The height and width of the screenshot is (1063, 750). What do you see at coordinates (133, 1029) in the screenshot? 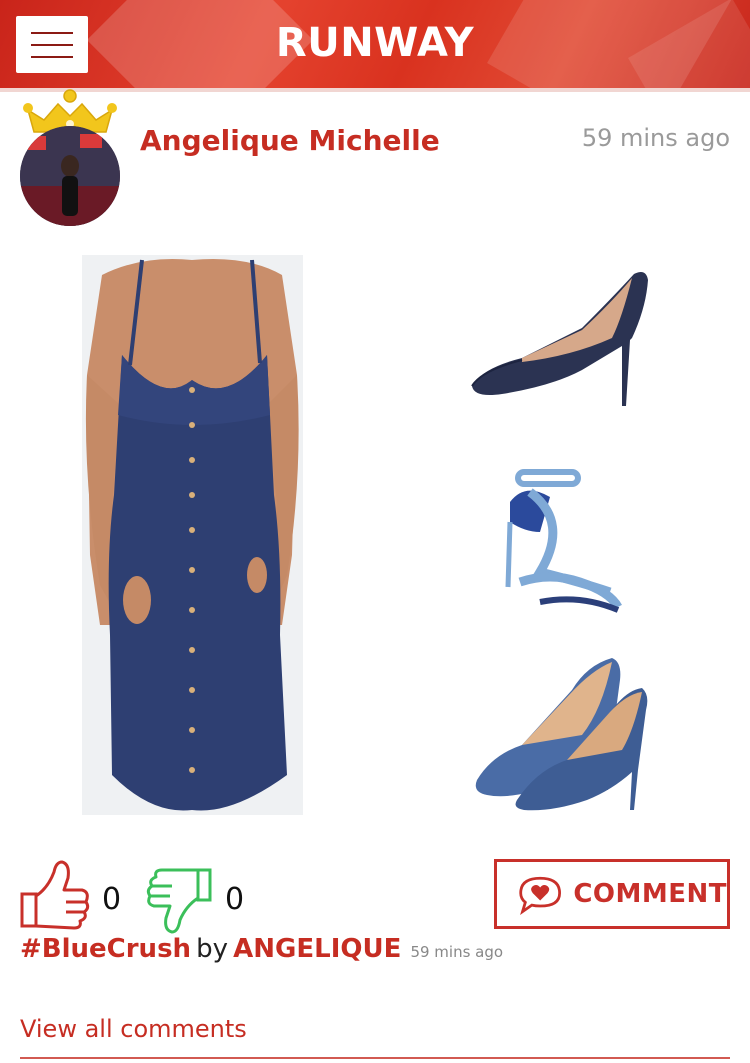
I see `view-all-comments-link: View all comments` at bounding box center [133, 1029].